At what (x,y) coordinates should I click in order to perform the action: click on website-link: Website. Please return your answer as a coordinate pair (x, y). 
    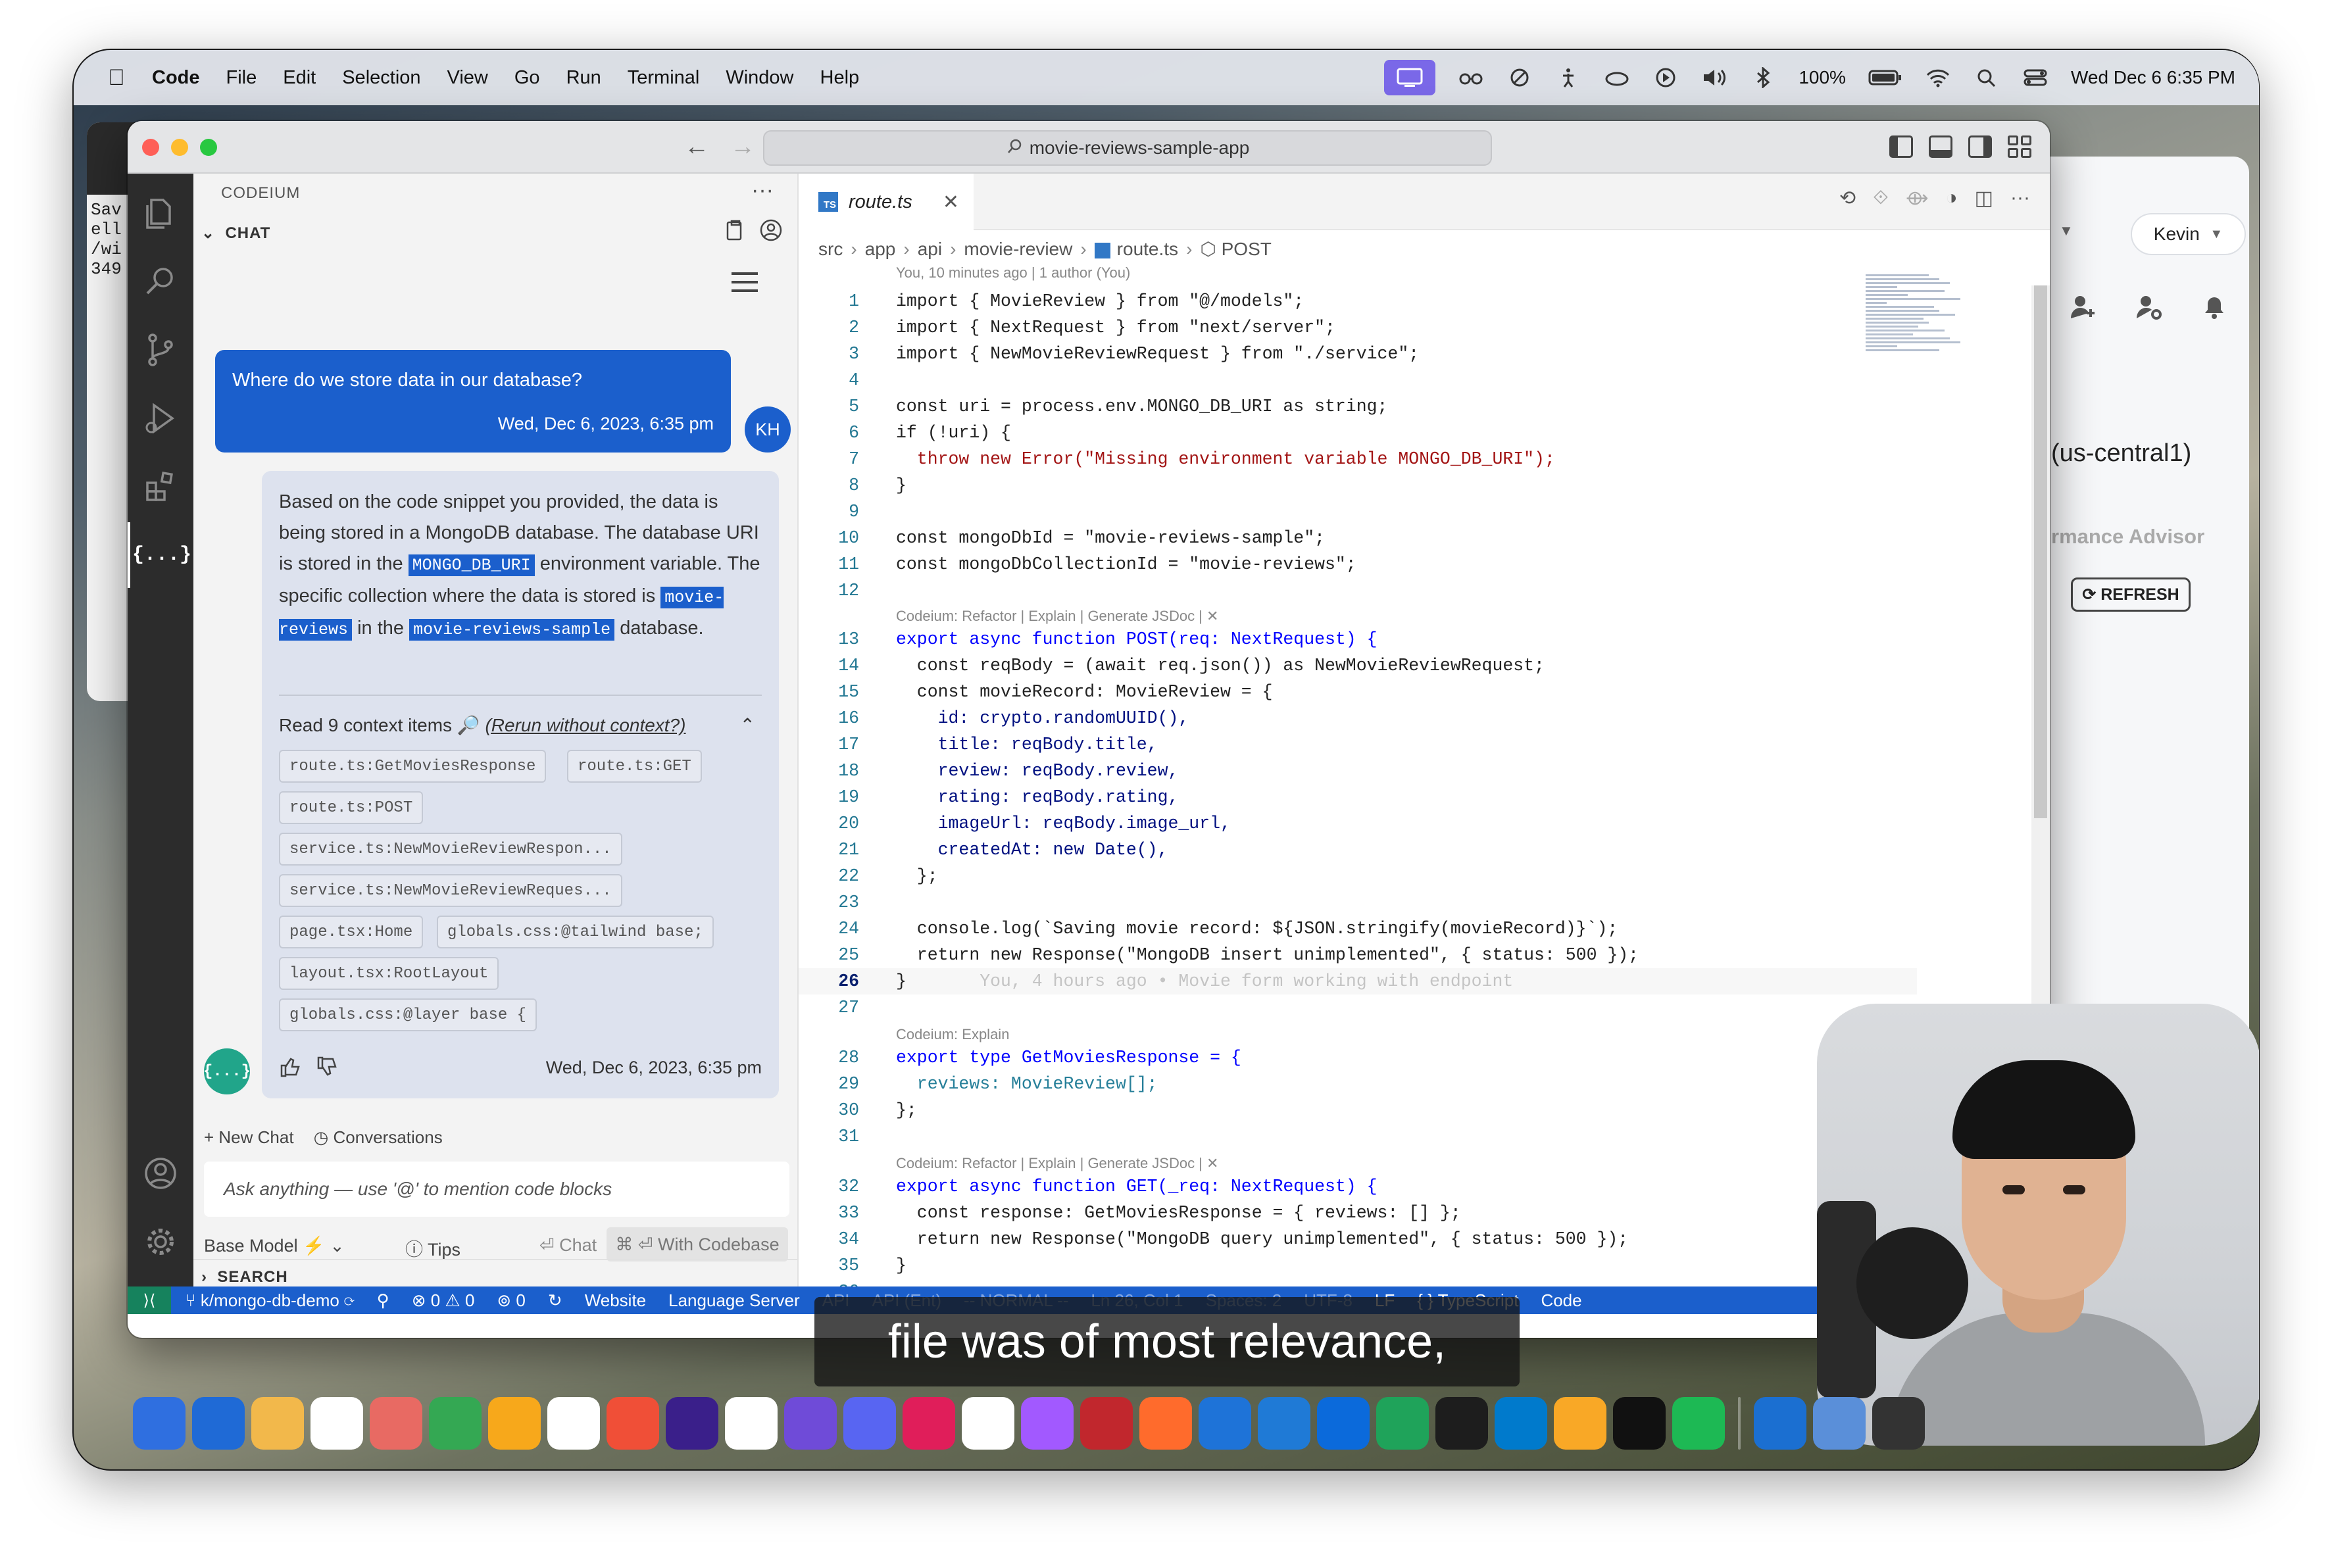
    Looking at the image, I should click on (616, 1300).